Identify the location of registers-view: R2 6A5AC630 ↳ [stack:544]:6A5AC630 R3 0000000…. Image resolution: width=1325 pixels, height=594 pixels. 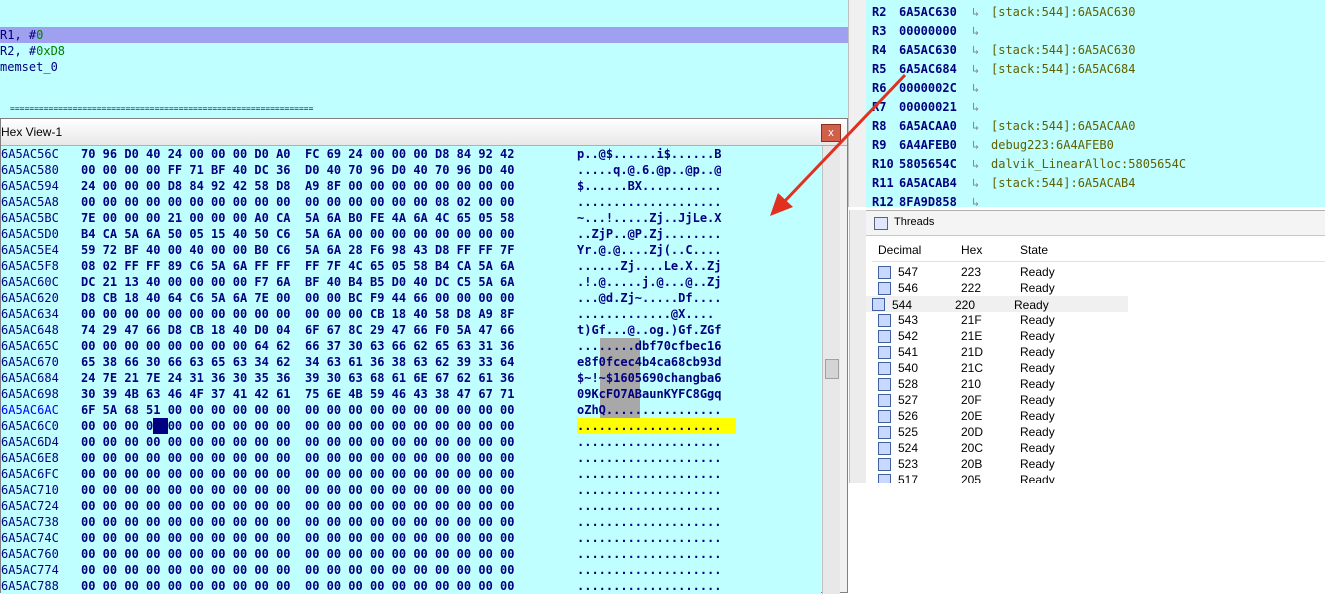
(1095, 103).